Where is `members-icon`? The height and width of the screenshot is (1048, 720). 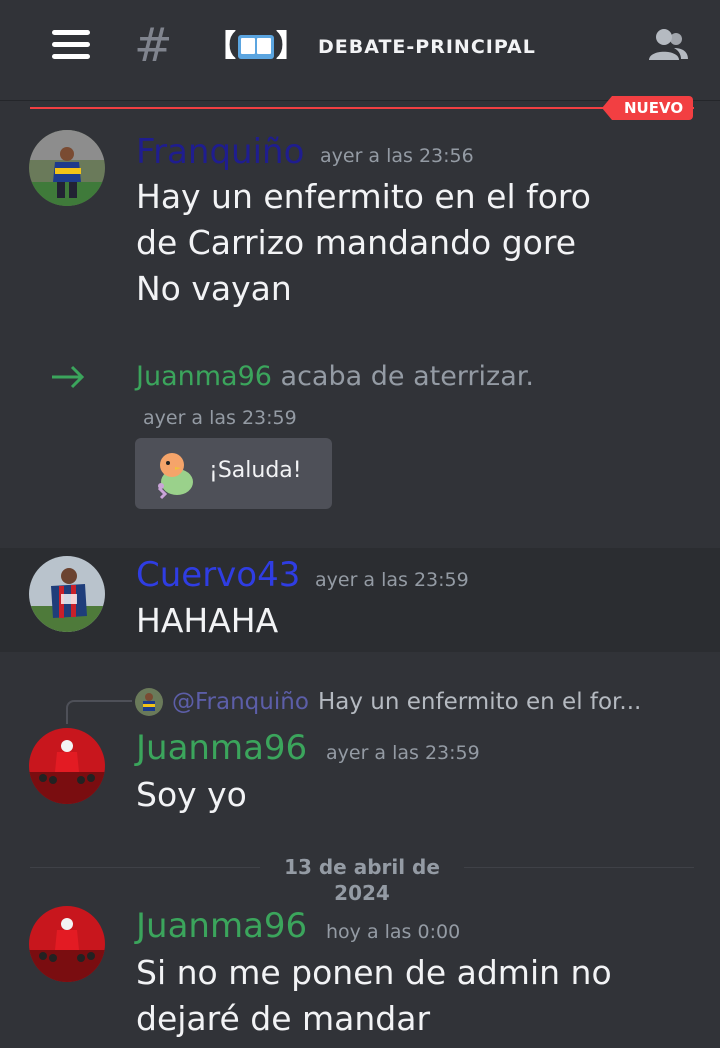
members-icon is located at coordinates (668, 46).